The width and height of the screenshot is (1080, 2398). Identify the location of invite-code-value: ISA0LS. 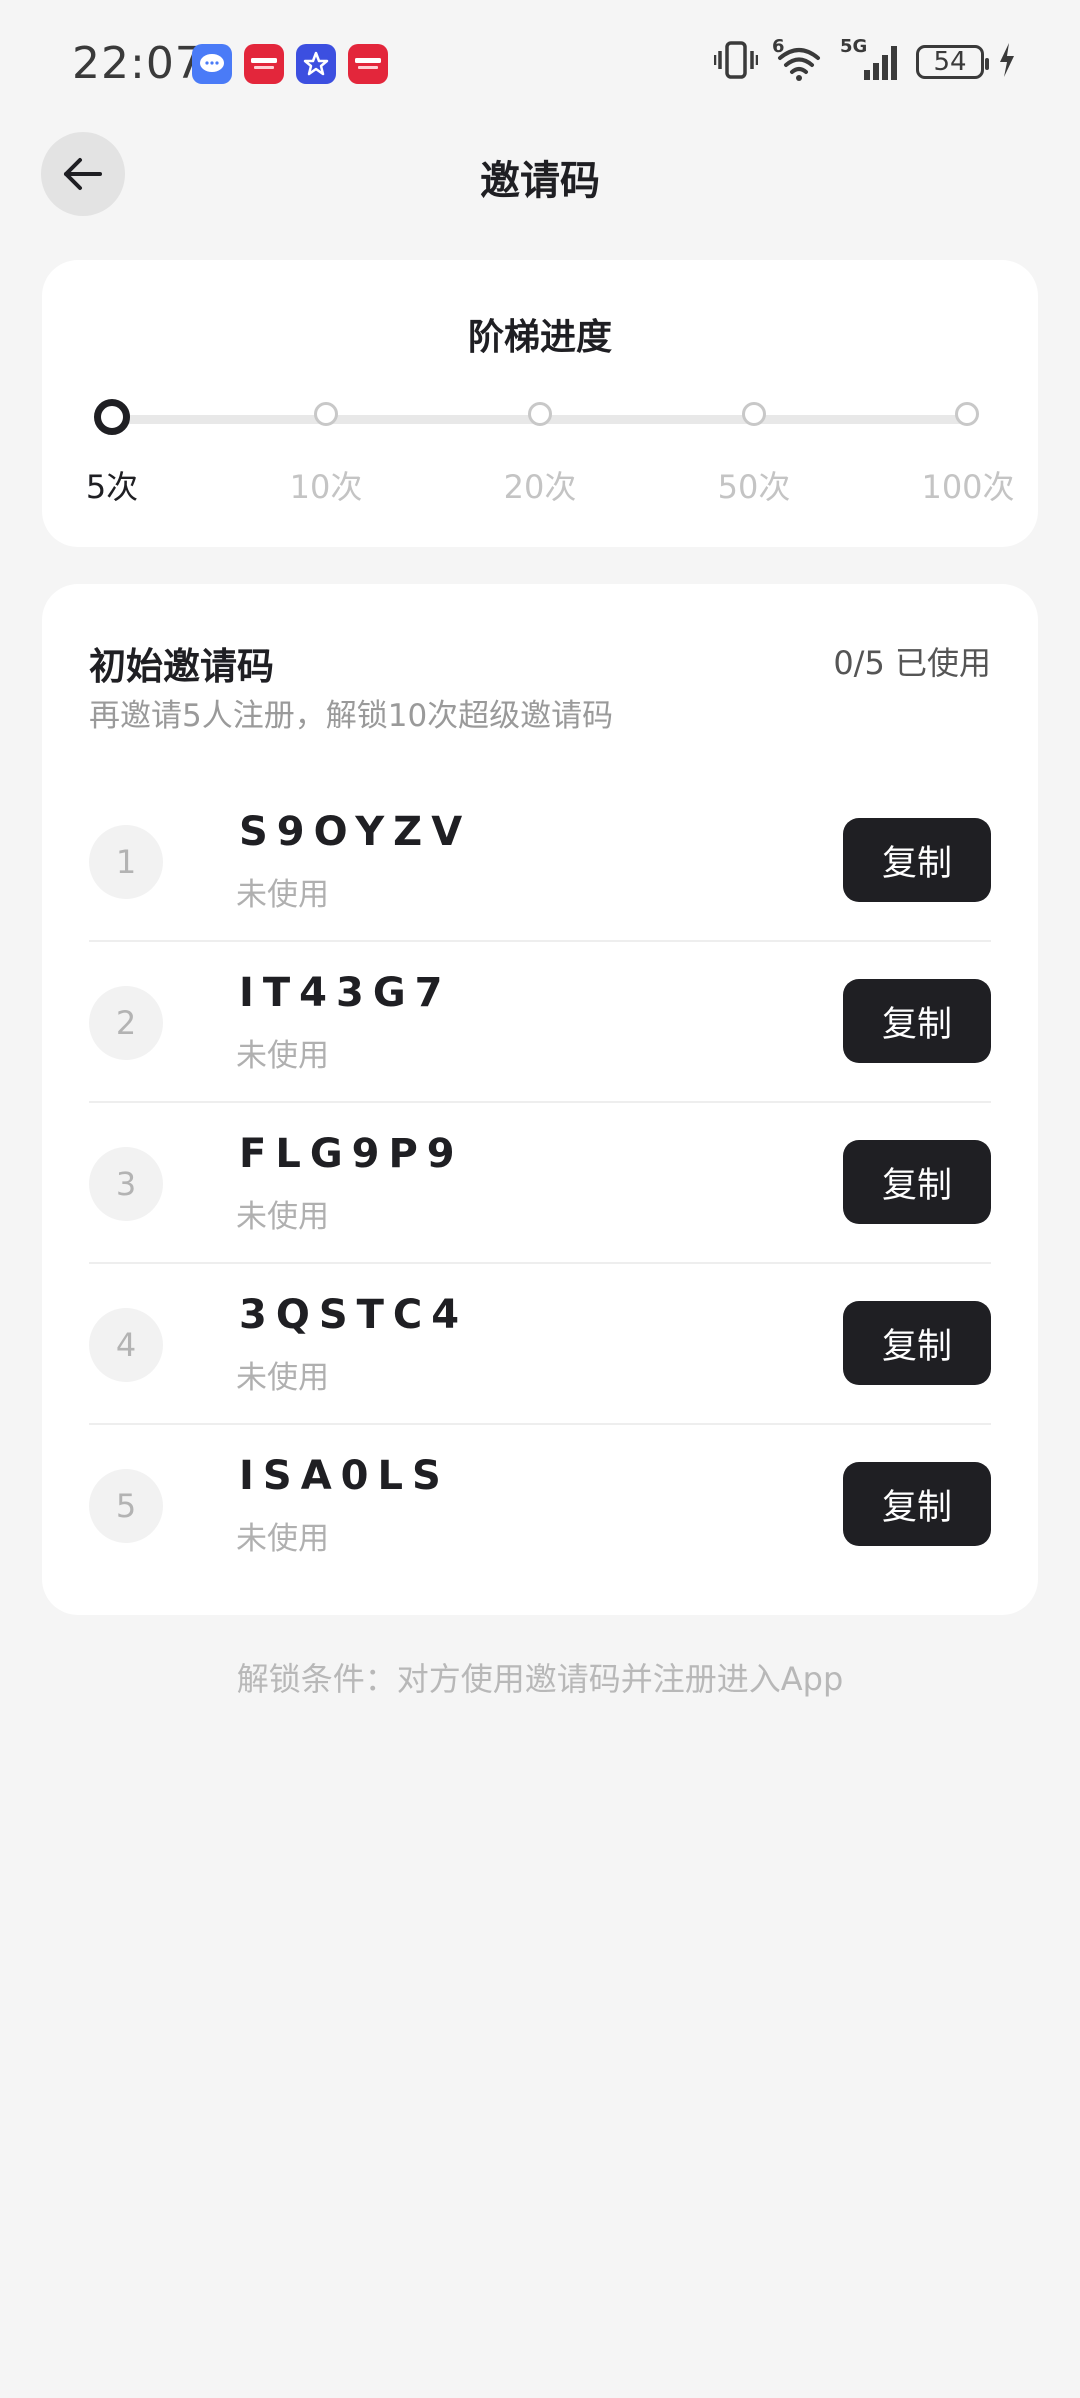
(344, 1476).